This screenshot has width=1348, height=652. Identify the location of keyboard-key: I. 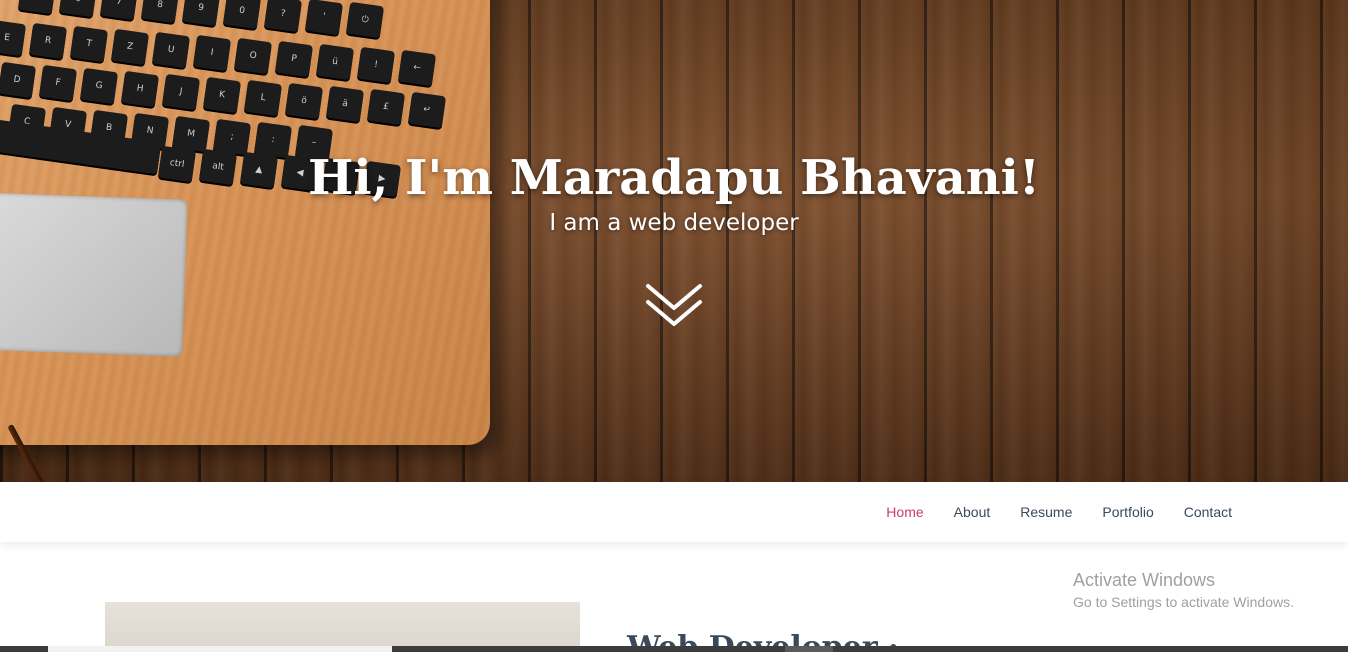
(212, 53).